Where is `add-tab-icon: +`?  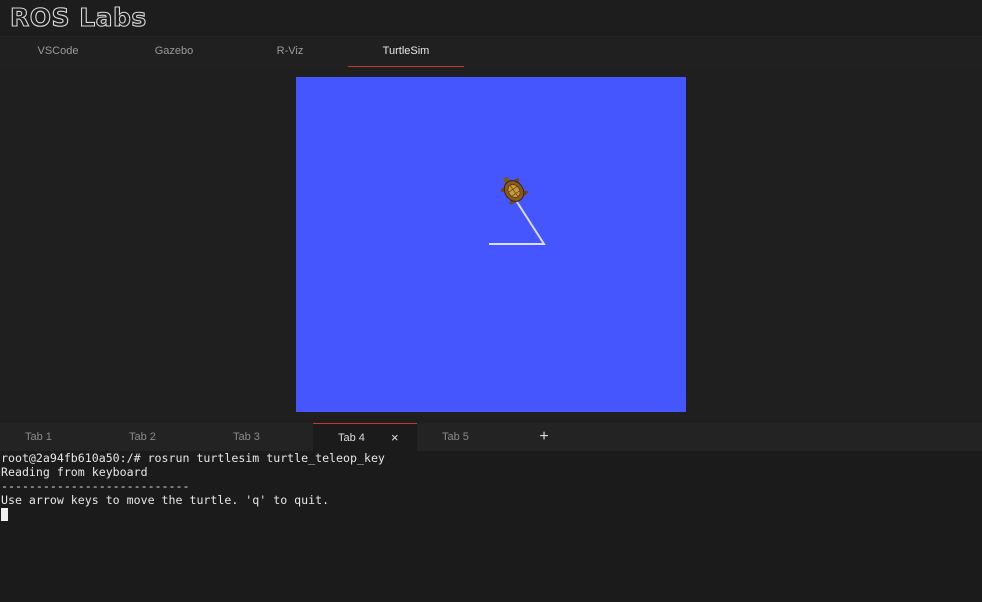 add-tab-icon: + is located at coordinates (544, 437).